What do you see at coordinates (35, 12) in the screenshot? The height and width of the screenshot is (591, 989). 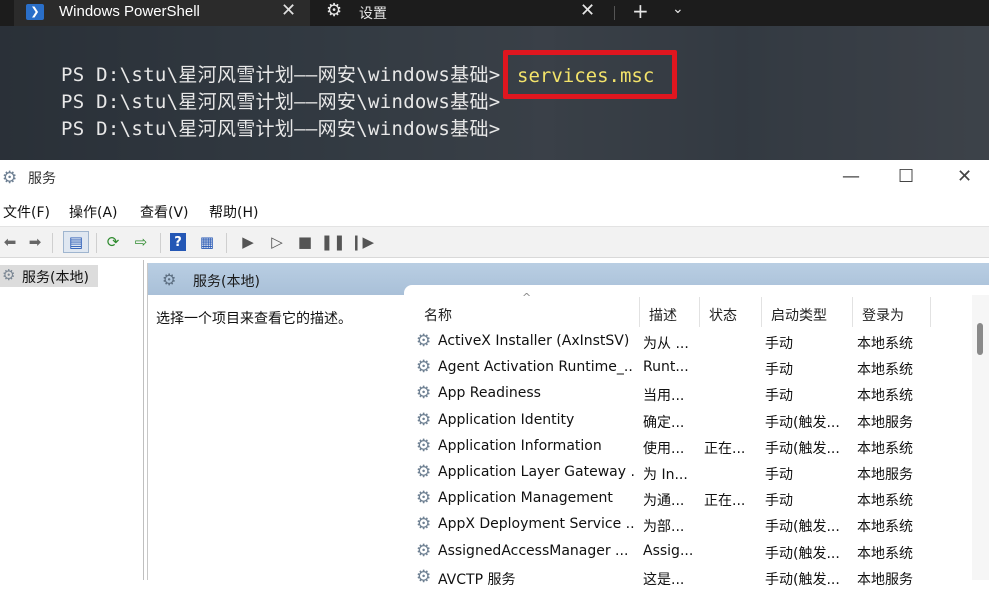 I see `powershell-icon: ❯` at bounding box center [35, 12].